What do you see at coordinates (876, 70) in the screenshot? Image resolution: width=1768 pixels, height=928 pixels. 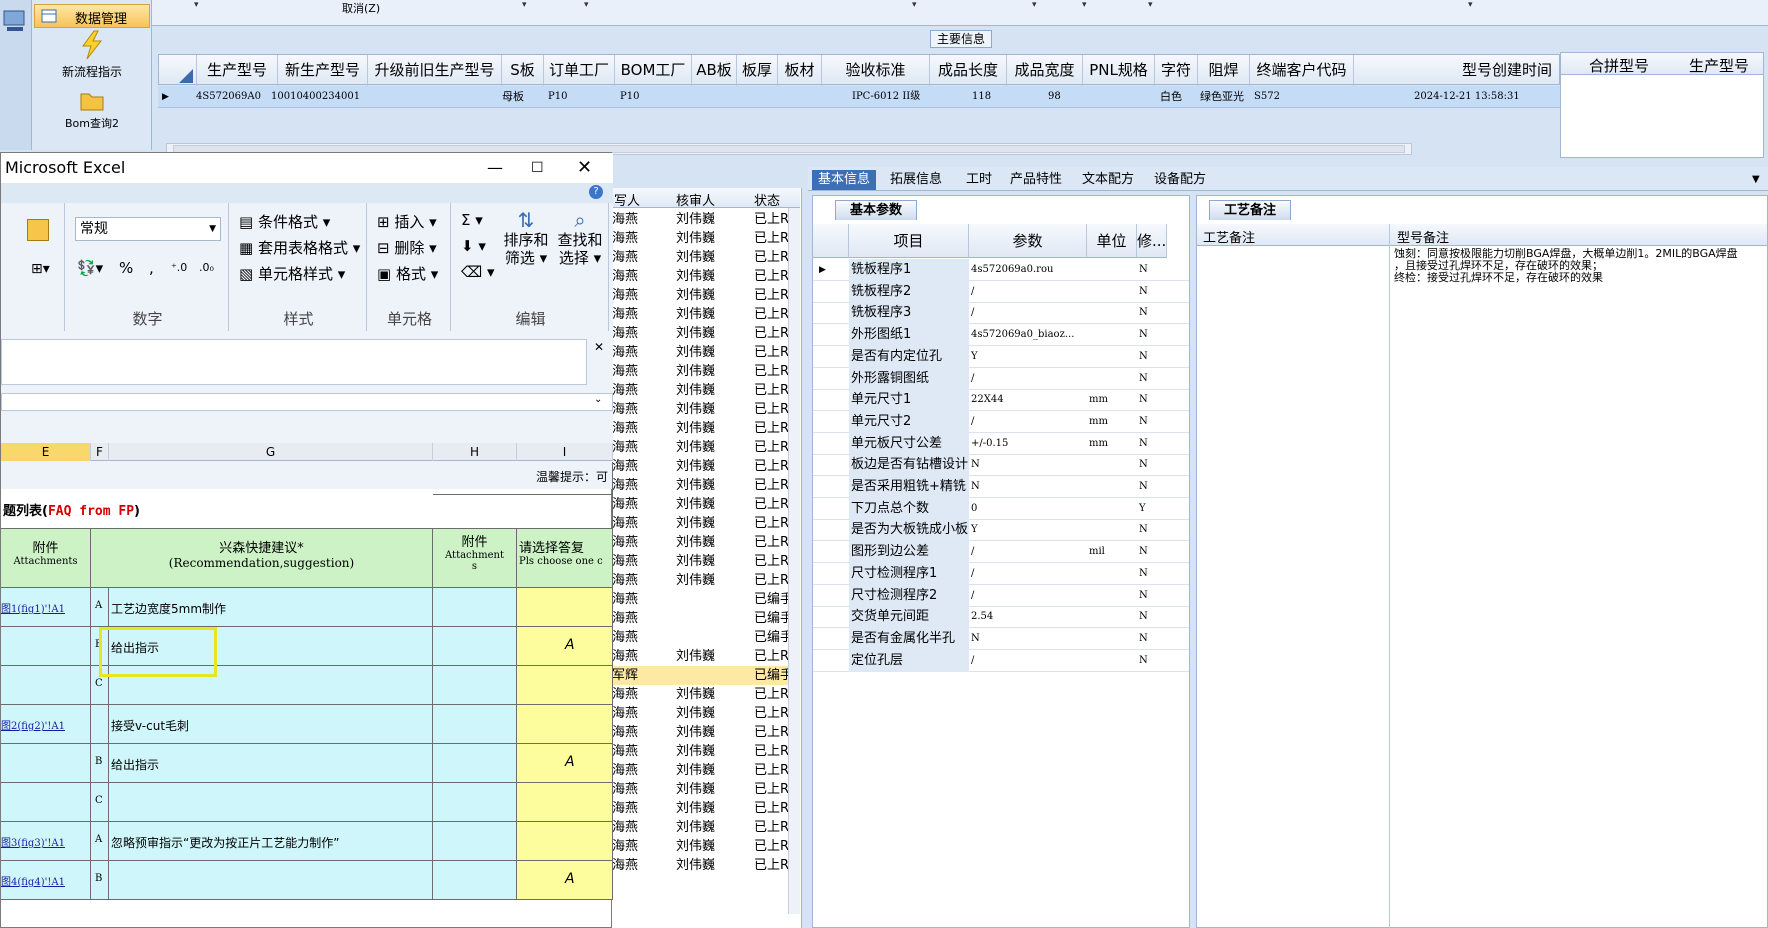 I see `col-standard: 验收标准` at bounding box center [876, 70].